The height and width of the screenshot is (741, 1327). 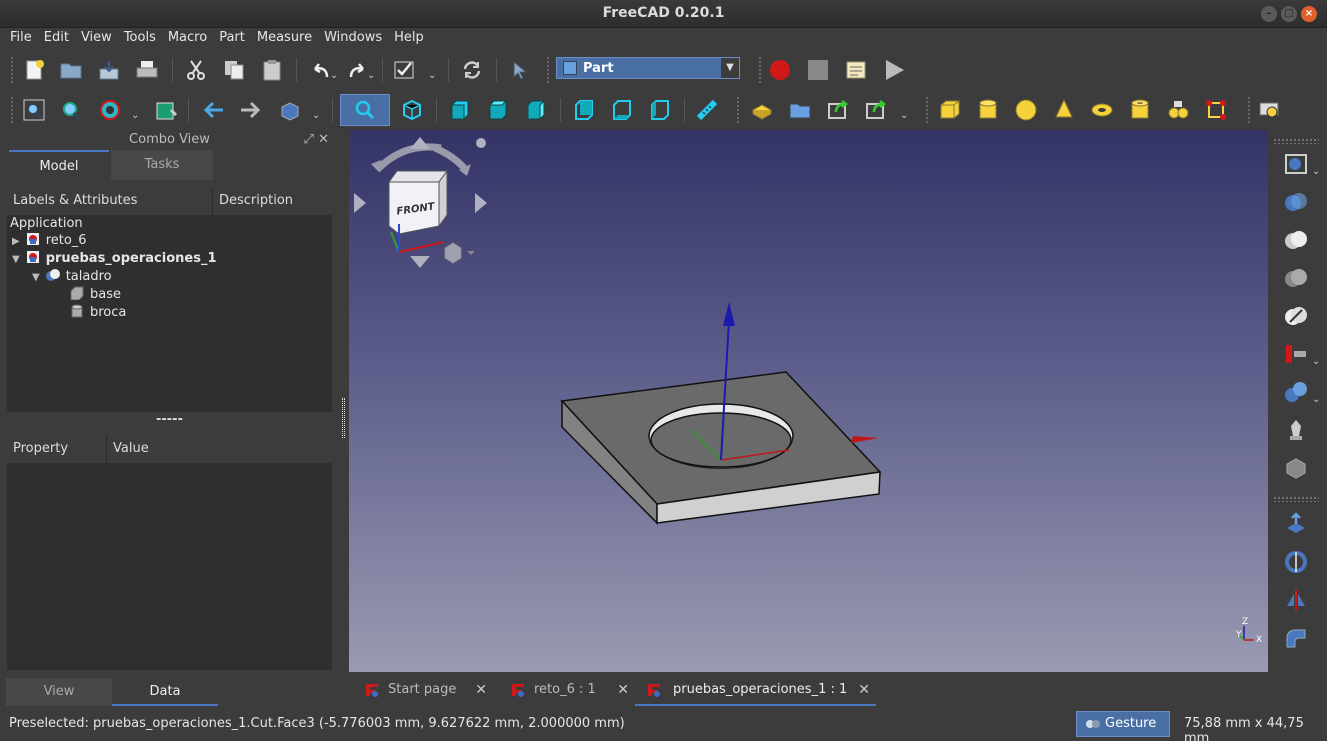 What do you see at coordinates (1296, 524) in the screenshot?
I see `extrude-icon` at bounding box center [1296, 524].